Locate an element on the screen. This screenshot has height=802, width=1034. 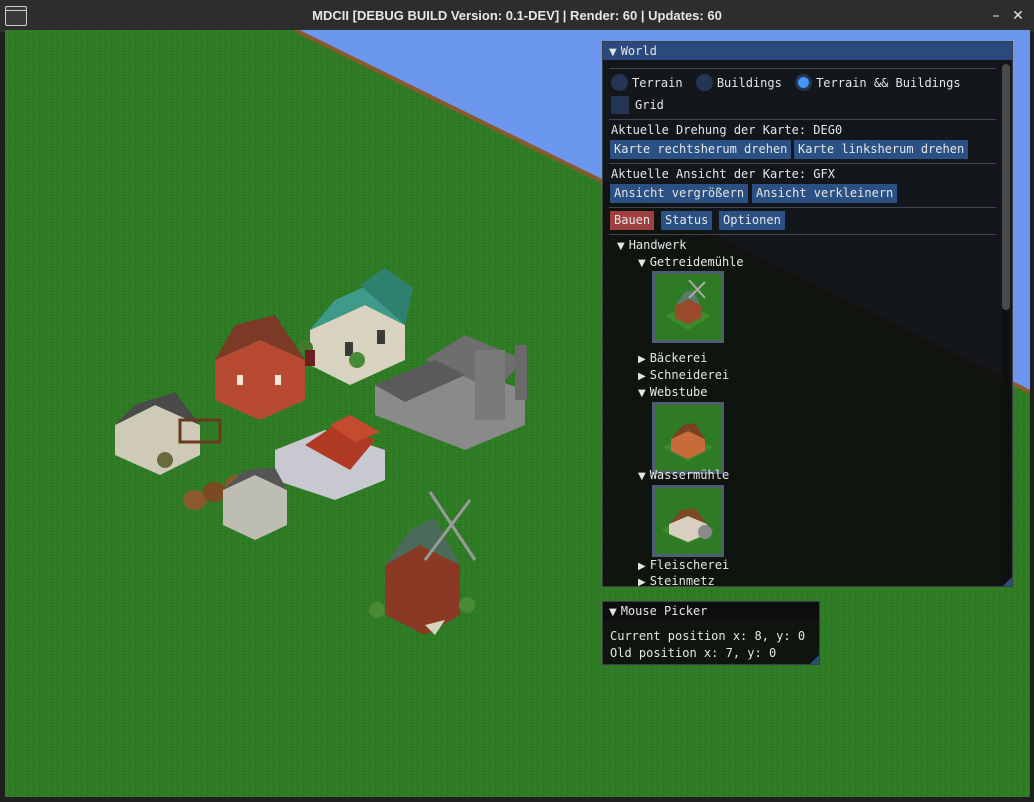
tree-node-fleischerei: ▶ Fleischerei is located at coordinates (683, 565).